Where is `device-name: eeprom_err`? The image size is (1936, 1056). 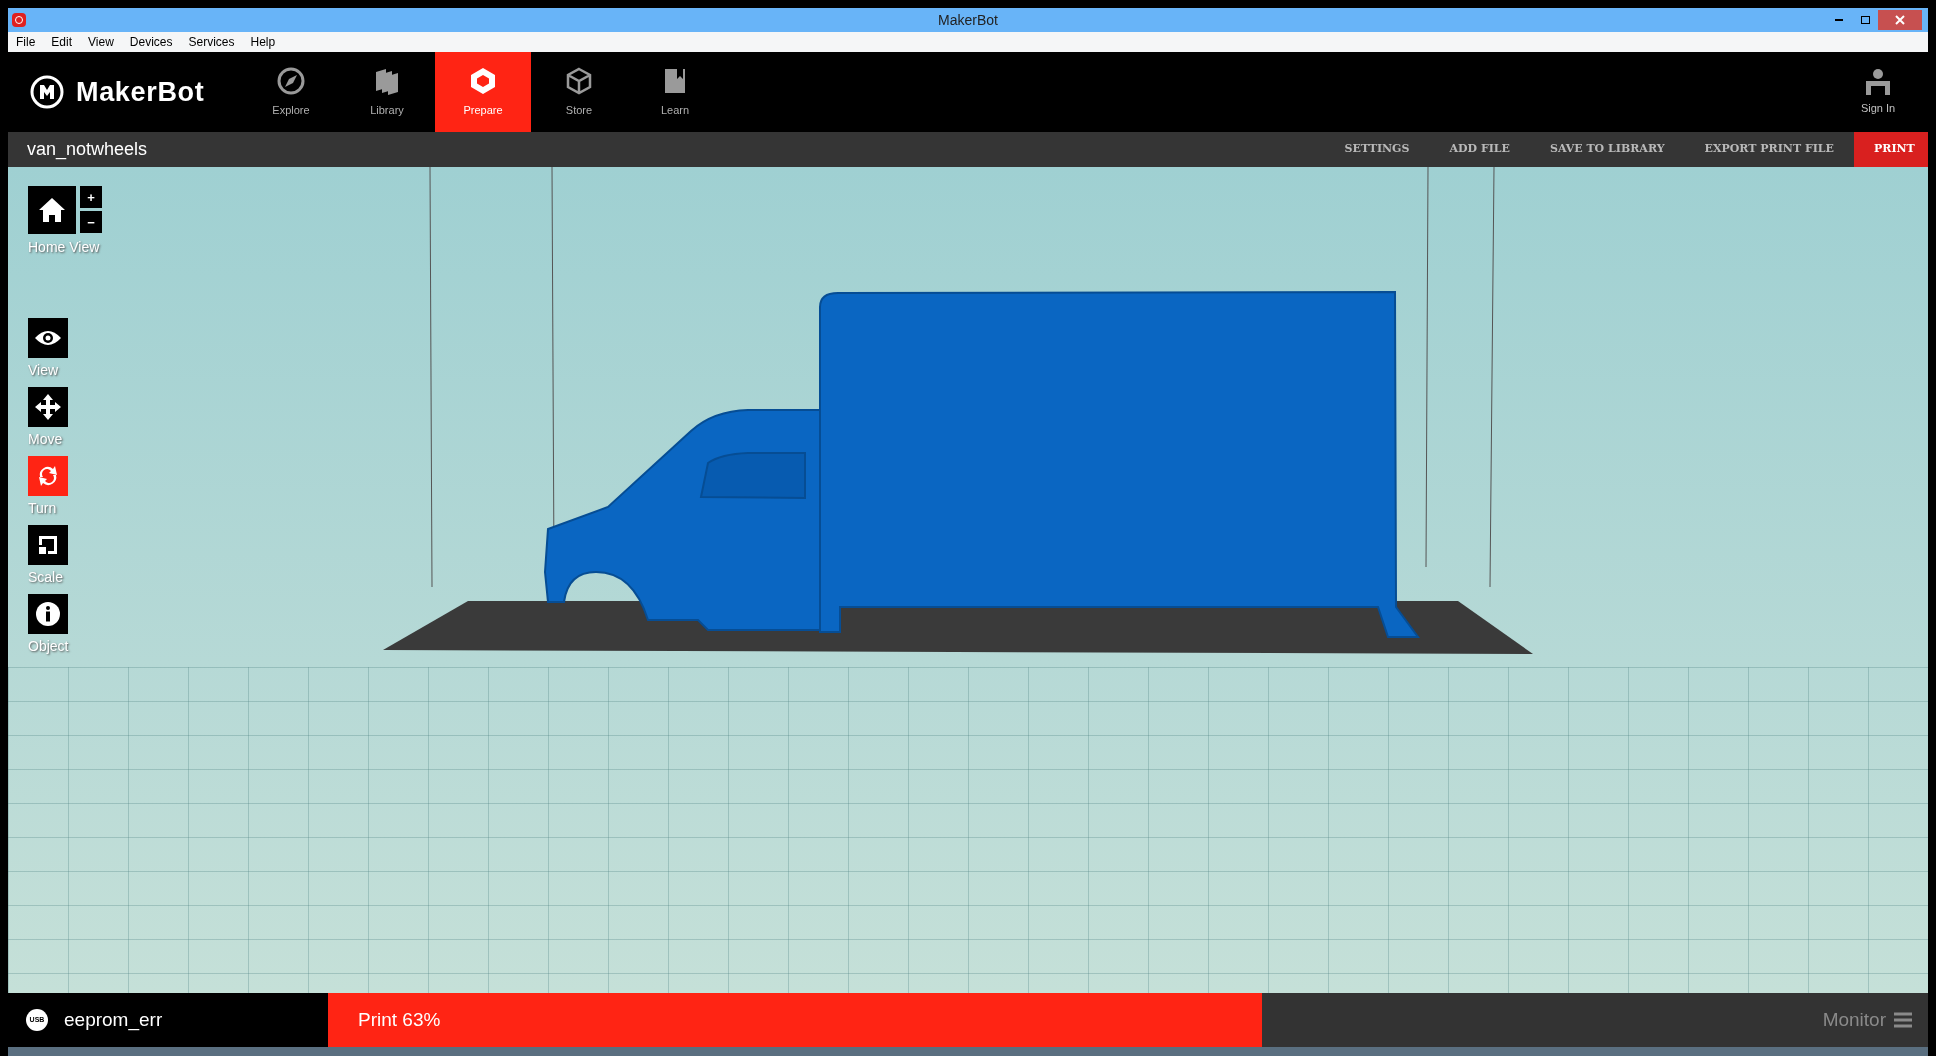
device-name: eeprom_err is located at coordinates (113, 1020).